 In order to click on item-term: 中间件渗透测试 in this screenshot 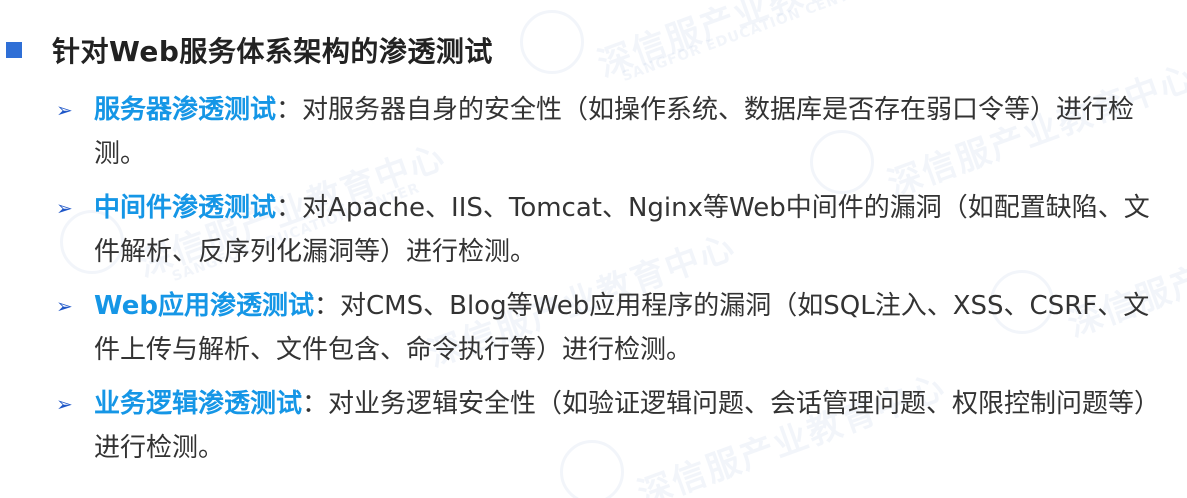, I will do `click(185, 208)`.